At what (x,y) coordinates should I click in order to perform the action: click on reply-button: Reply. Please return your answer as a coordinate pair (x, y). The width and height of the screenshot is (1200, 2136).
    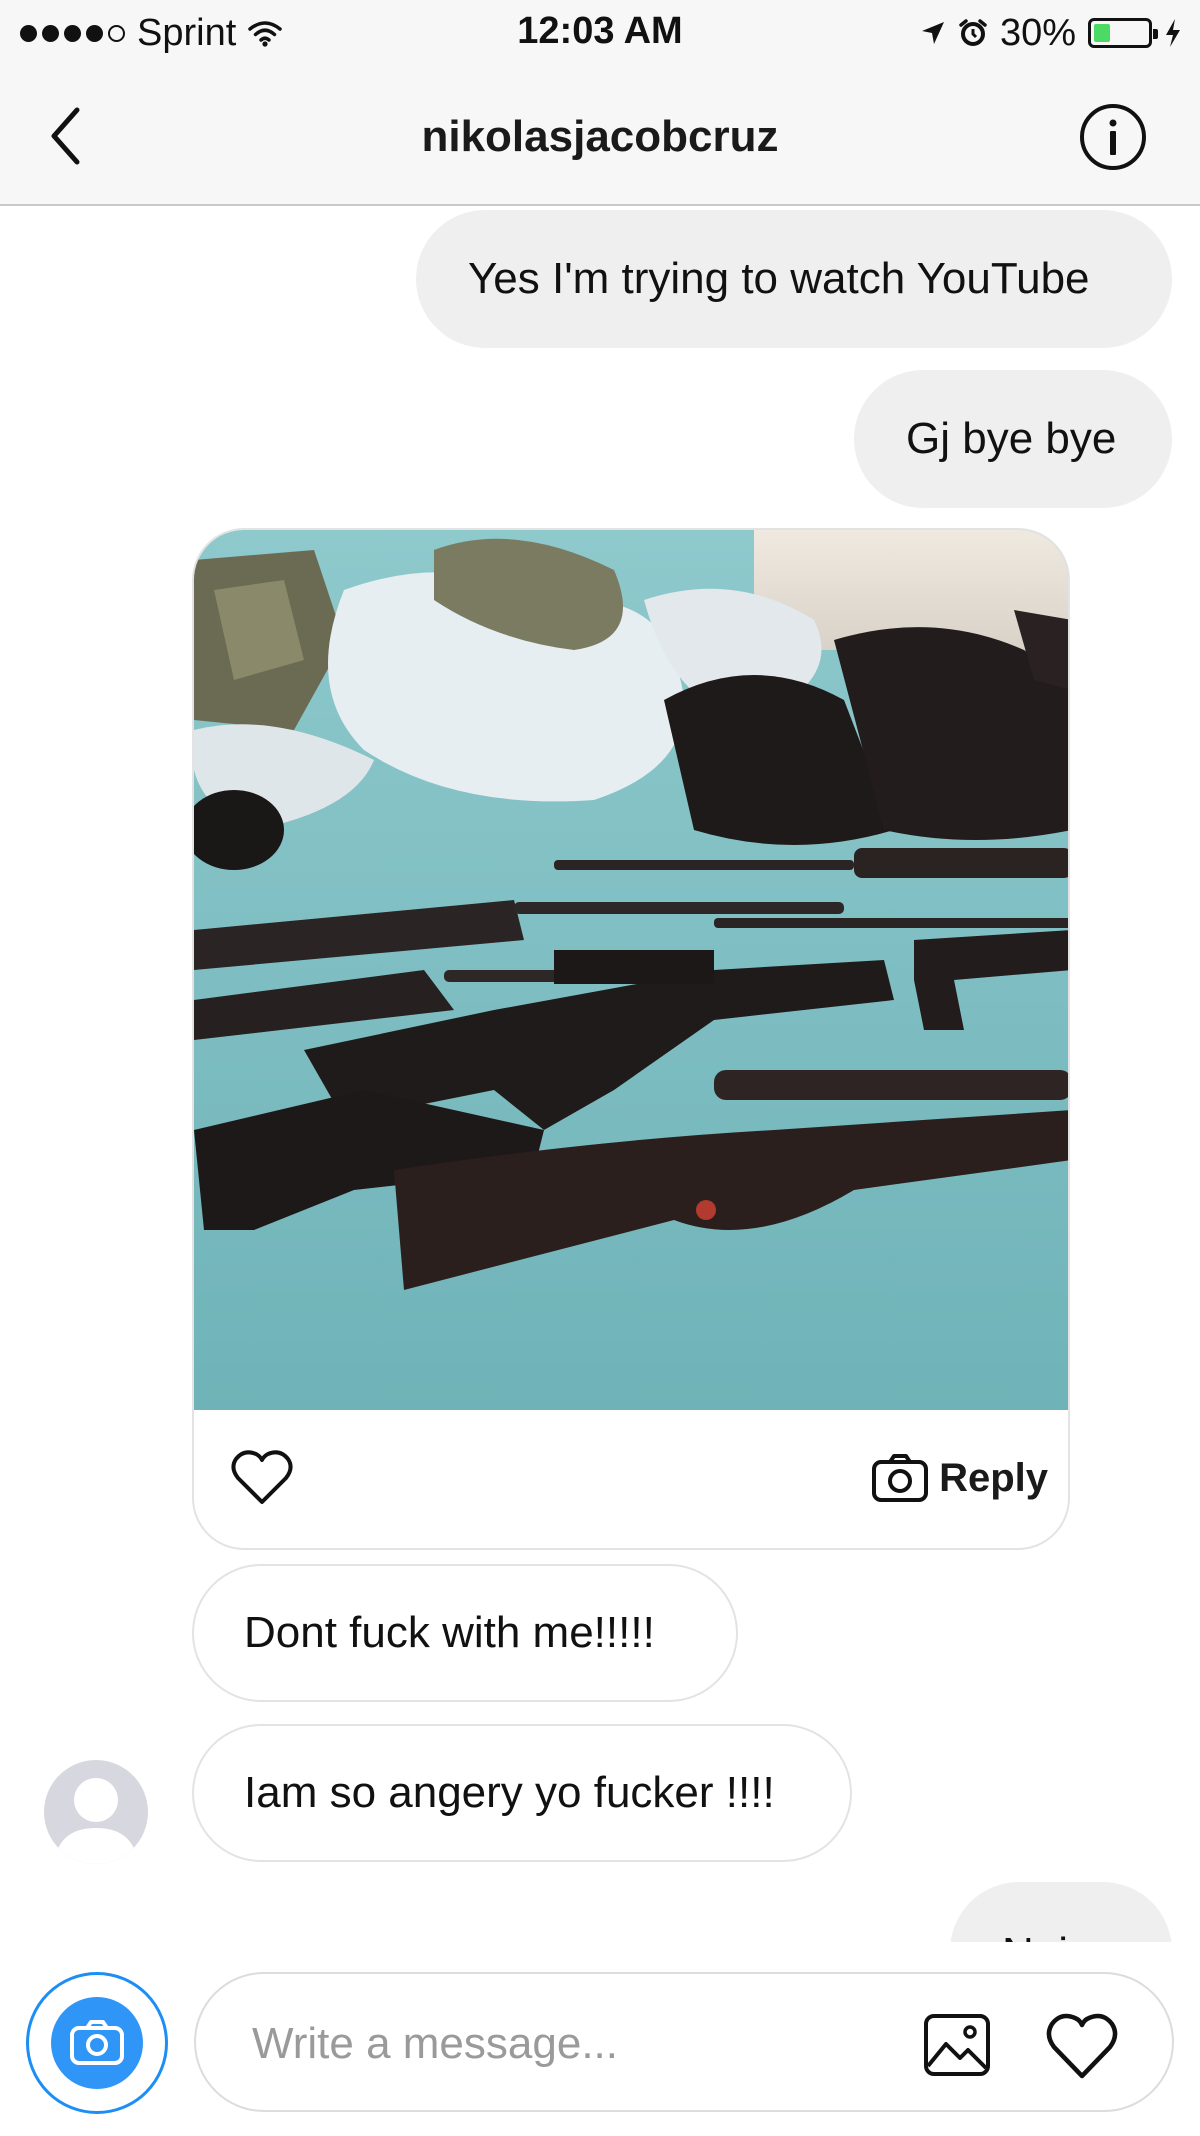
    Looking at the image, I should click on (959, 1478).